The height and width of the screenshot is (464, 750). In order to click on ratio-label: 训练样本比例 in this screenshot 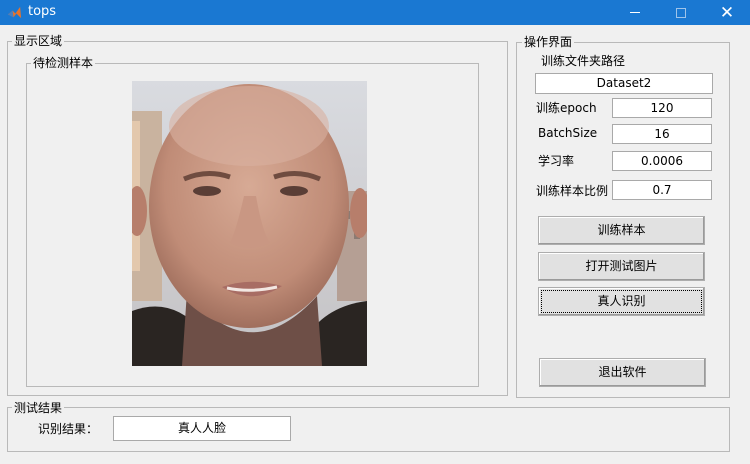, I will do `click(572, 191)`.